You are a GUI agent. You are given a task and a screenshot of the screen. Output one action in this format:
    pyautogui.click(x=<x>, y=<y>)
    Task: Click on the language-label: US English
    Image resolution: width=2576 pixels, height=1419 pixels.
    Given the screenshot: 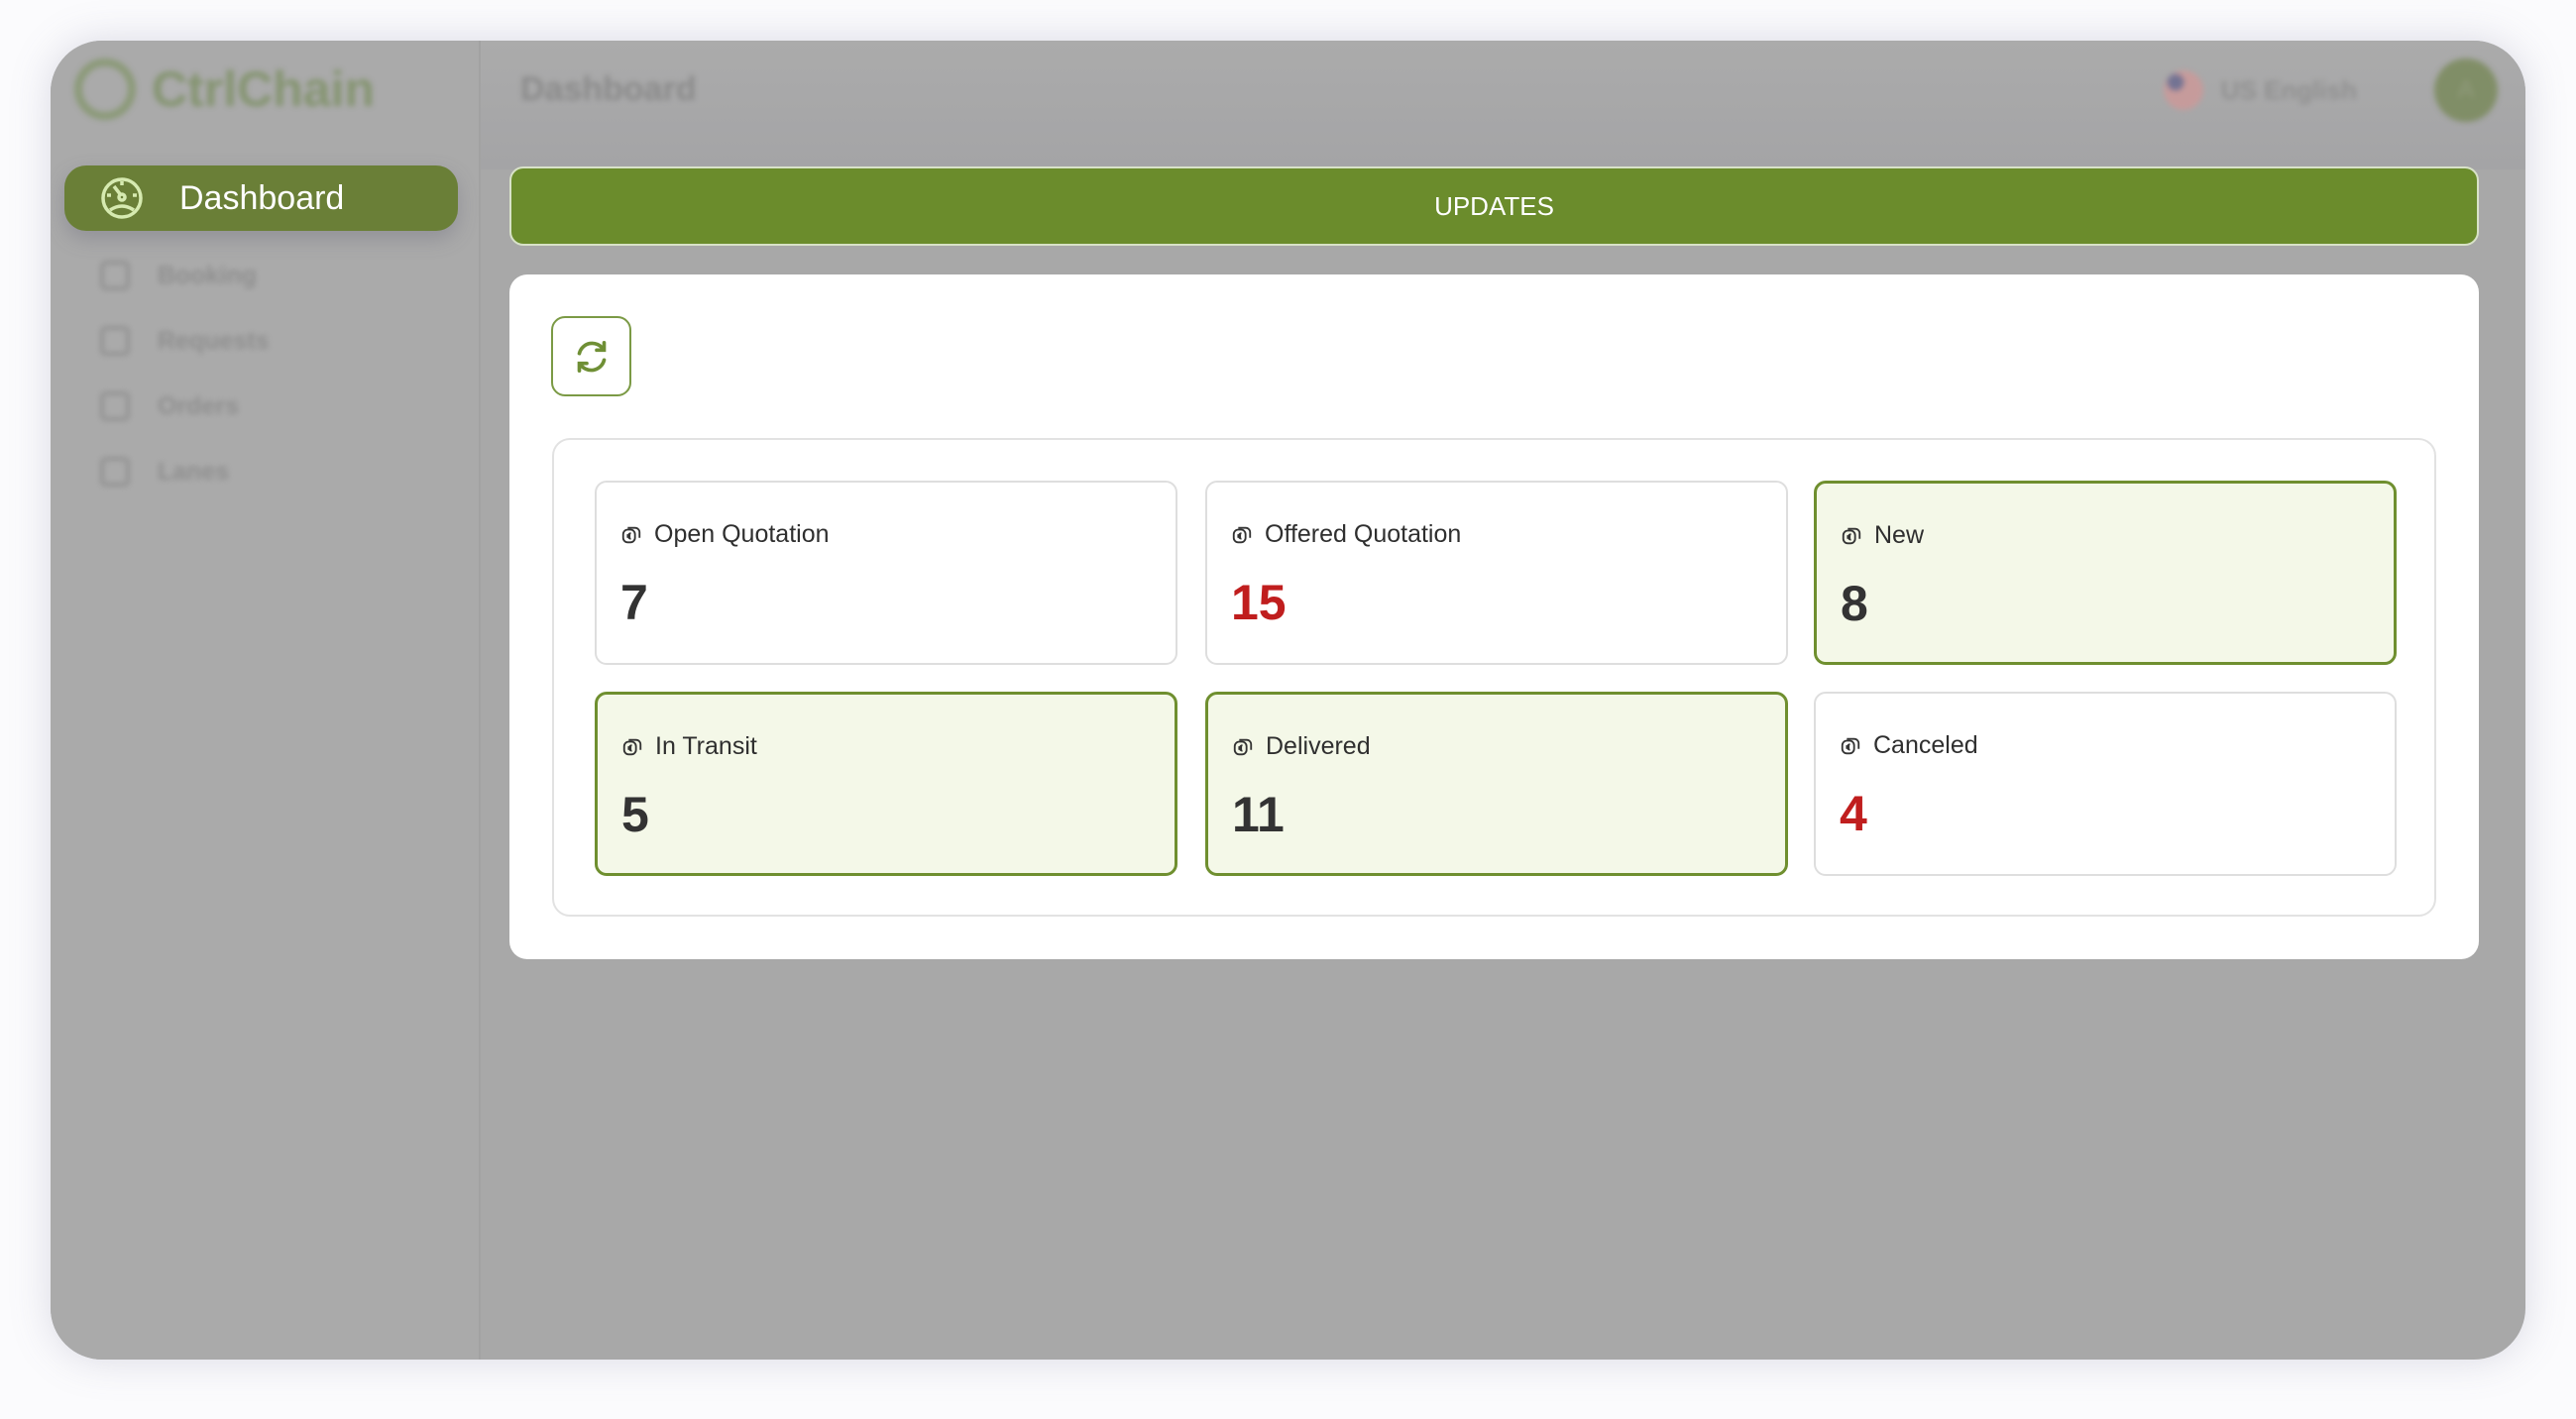 What is the action you would take?
    pyautogui.click(x=2288, y=89)
    